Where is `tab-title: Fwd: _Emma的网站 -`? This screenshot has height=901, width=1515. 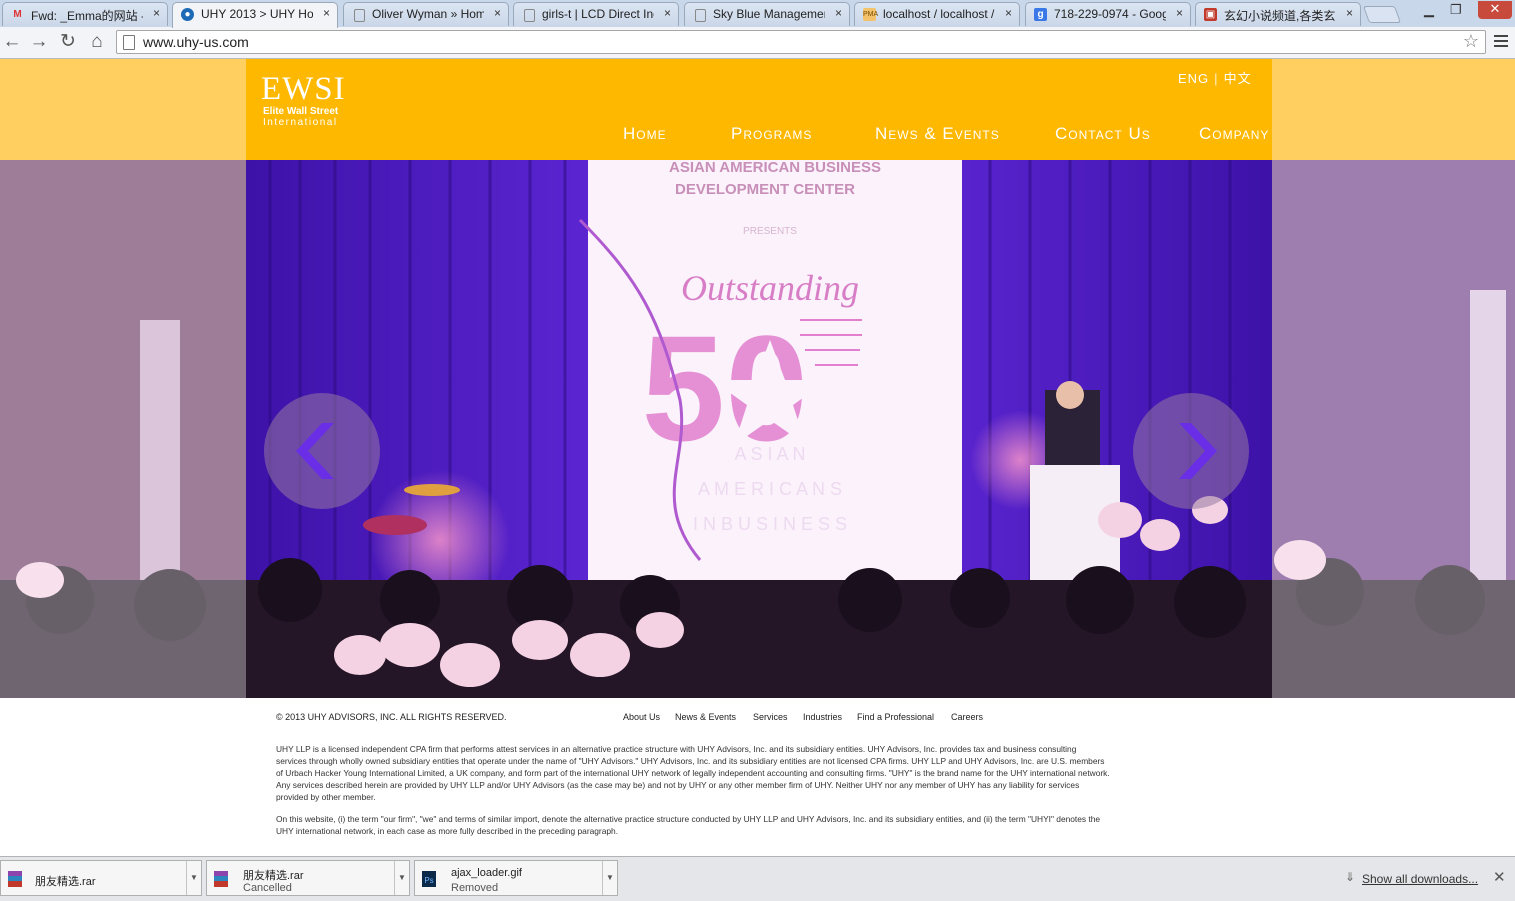
tab-title: Fwd: _Emma的网站 - is located at coordinates (87, 16).